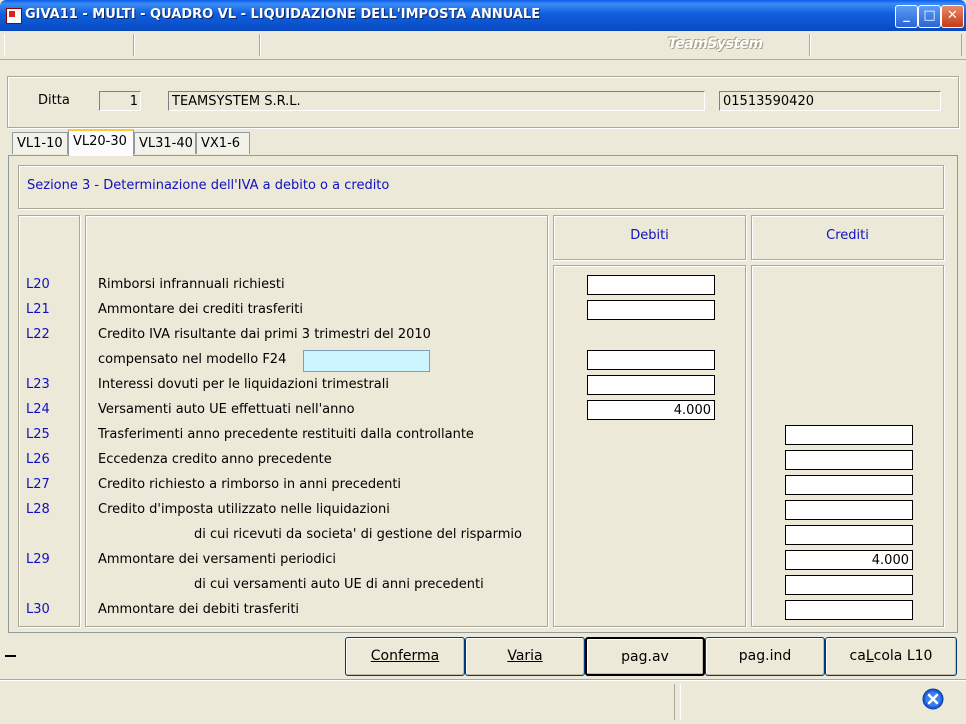 This screenshot has width=966, height=724. Describe the element at coordinates (101, 142) in the screenshot. I see `tab-vl20-30: VL20-30` at that location.